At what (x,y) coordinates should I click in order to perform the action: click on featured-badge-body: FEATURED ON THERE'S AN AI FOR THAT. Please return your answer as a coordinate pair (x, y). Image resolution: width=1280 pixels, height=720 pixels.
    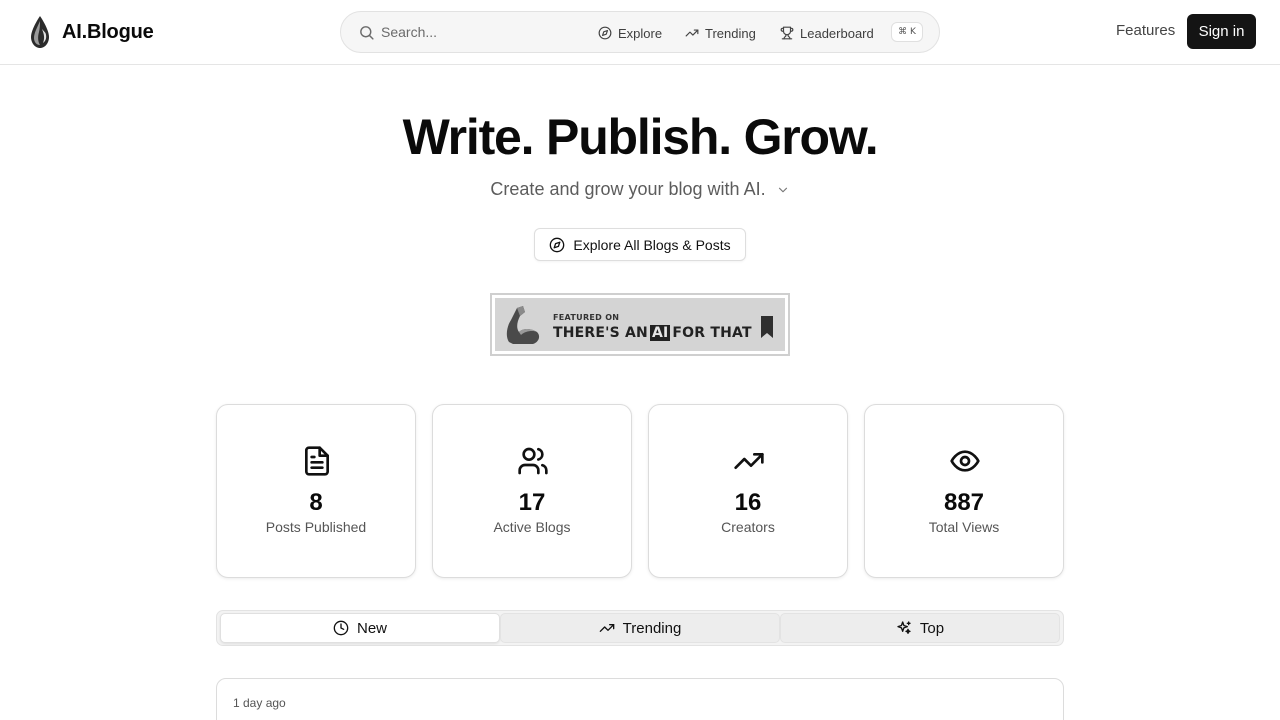
    Looking at the image, I should click on (640, 324).